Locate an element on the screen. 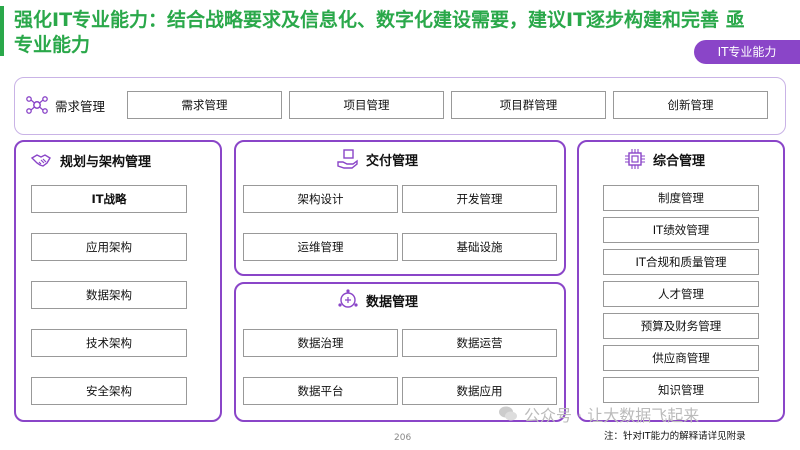 The height and width of the screenshot is (450, 800). footnote: 注：针对IT能力的解释请详见附录 is located at coordinates (675, 436).